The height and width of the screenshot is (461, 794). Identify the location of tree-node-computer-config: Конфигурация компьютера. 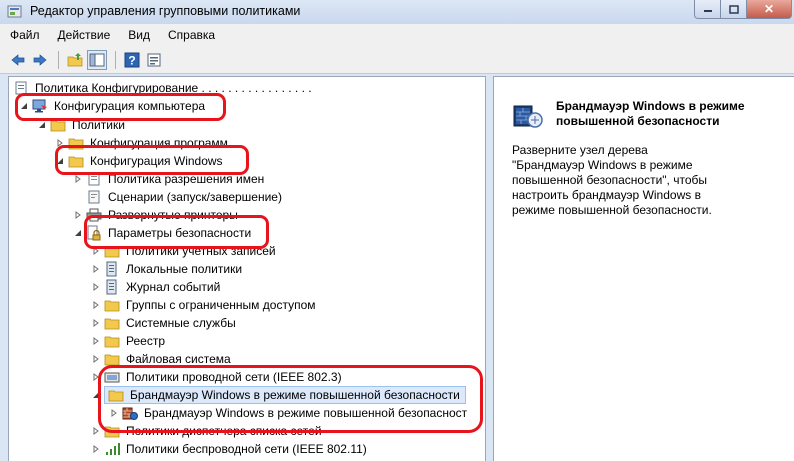
(113, 106).